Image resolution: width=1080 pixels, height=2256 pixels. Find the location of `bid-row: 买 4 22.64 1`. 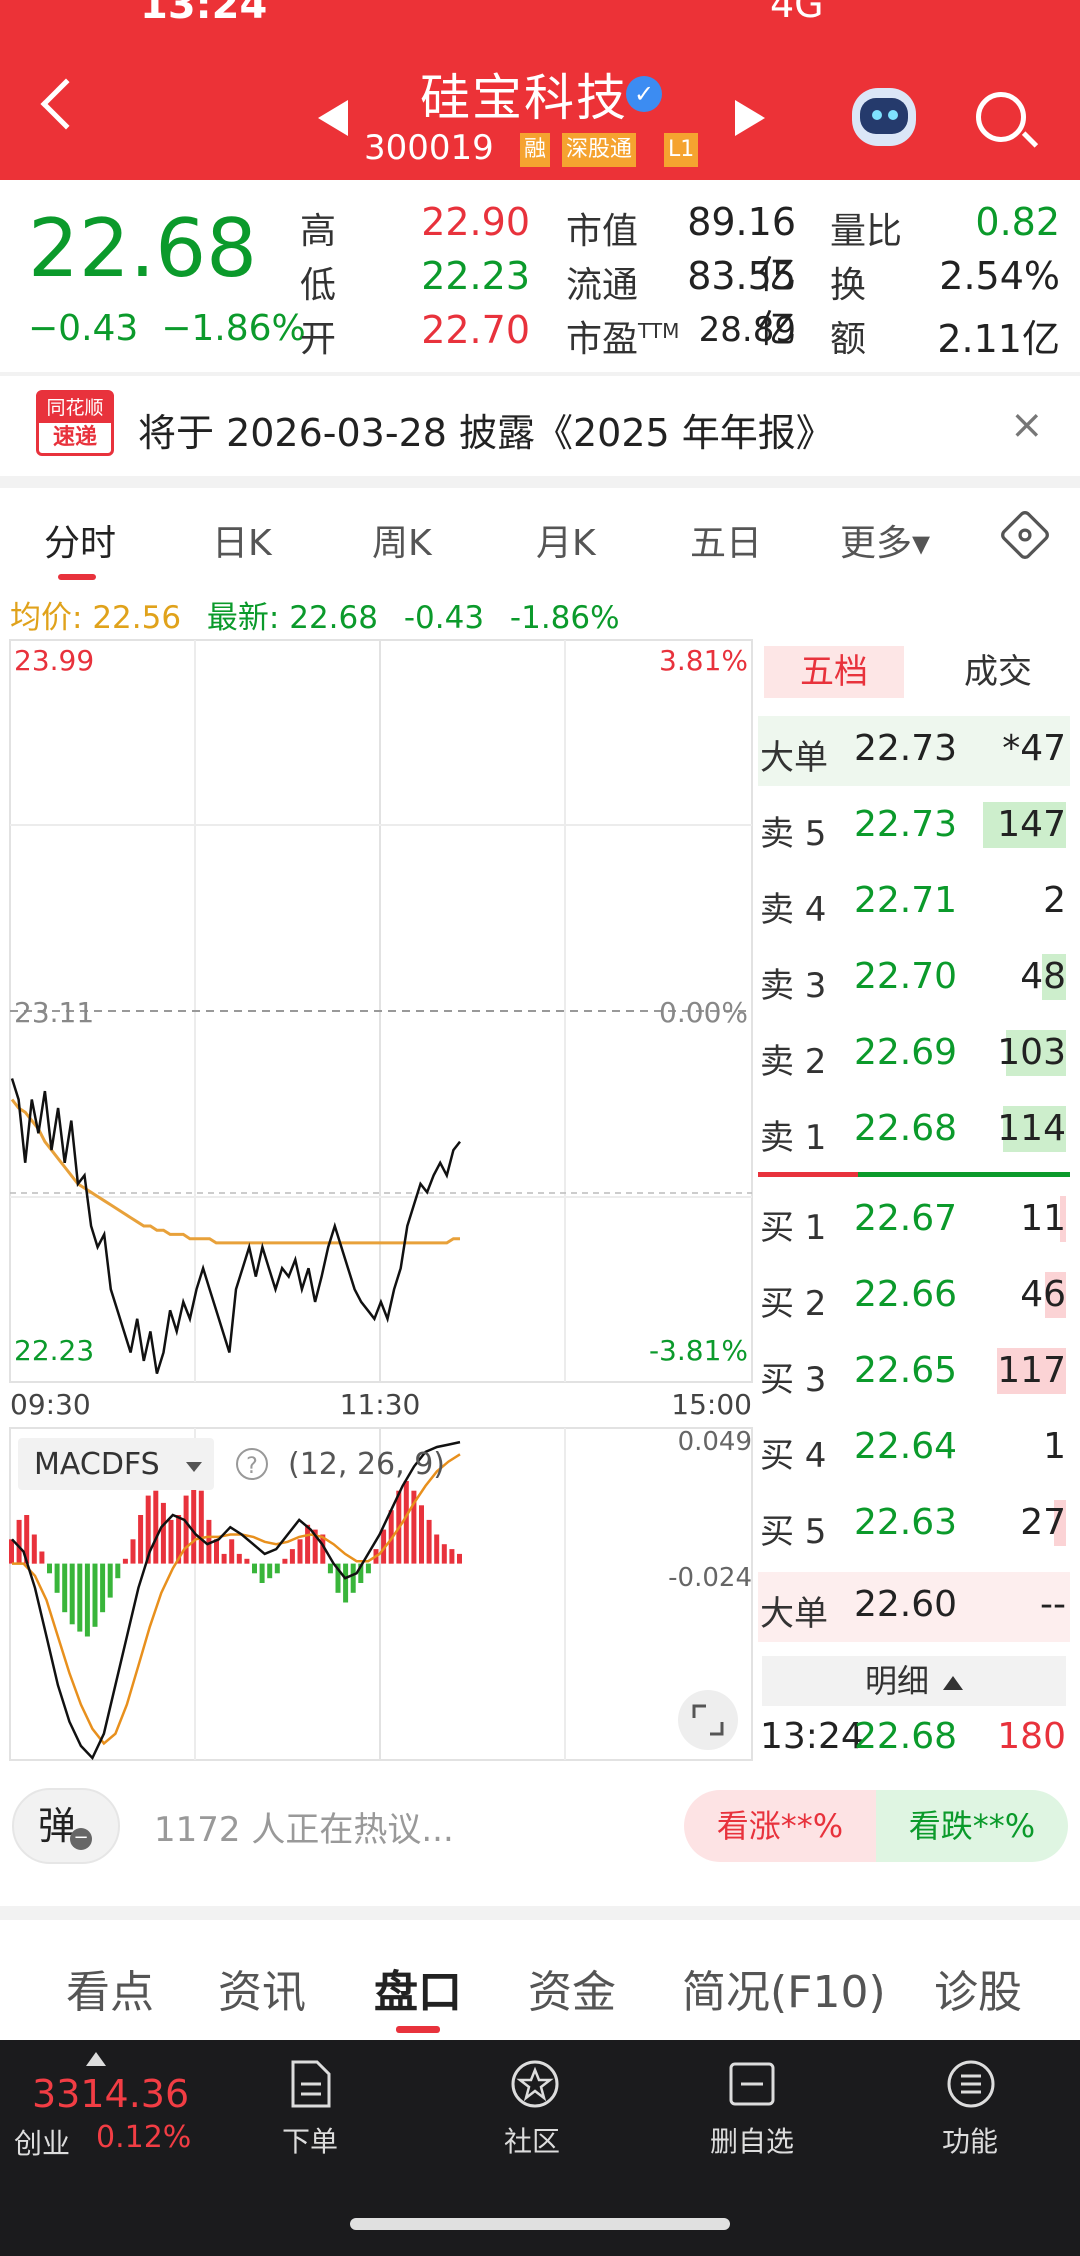

bid-row: 买 4 22.64 1 is located at coordinates (913, 1451).